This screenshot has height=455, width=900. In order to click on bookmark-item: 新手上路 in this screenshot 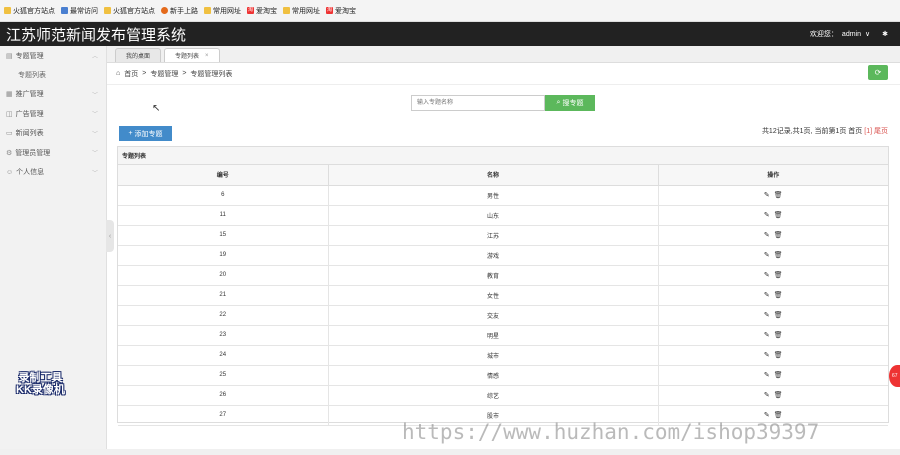, I will do `click(179, 11)`.